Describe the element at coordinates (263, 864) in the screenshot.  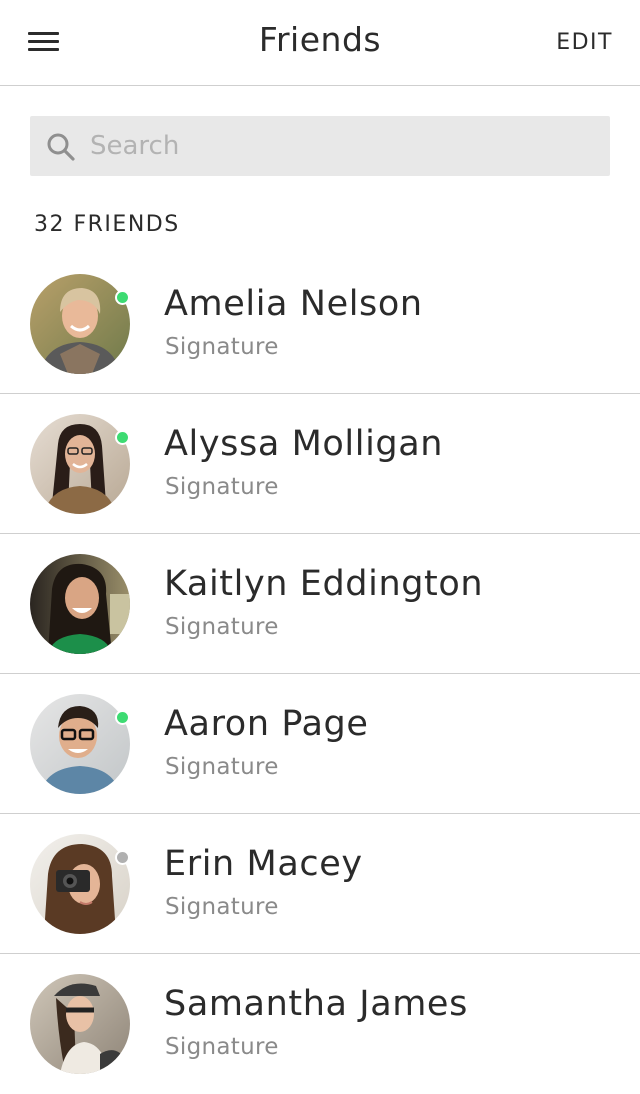
I see `friend-name: Erin Macey` at that location.